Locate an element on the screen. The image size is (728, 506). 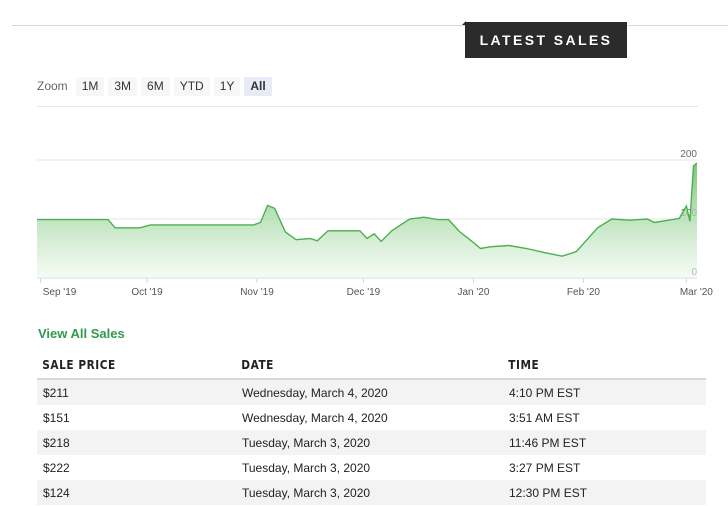
table-header-row: SALE PRICE DATE TIME is located at coordinates (371, 366).